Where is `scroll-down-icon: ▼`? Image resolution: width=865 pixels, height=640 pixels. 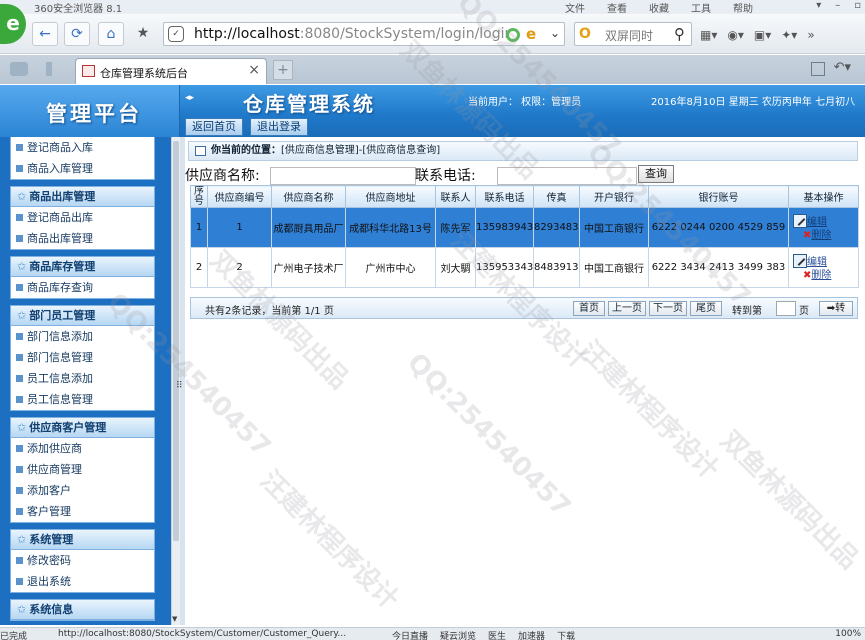
scroll-down-icon: ▼ is located at coordinates (174, 619).